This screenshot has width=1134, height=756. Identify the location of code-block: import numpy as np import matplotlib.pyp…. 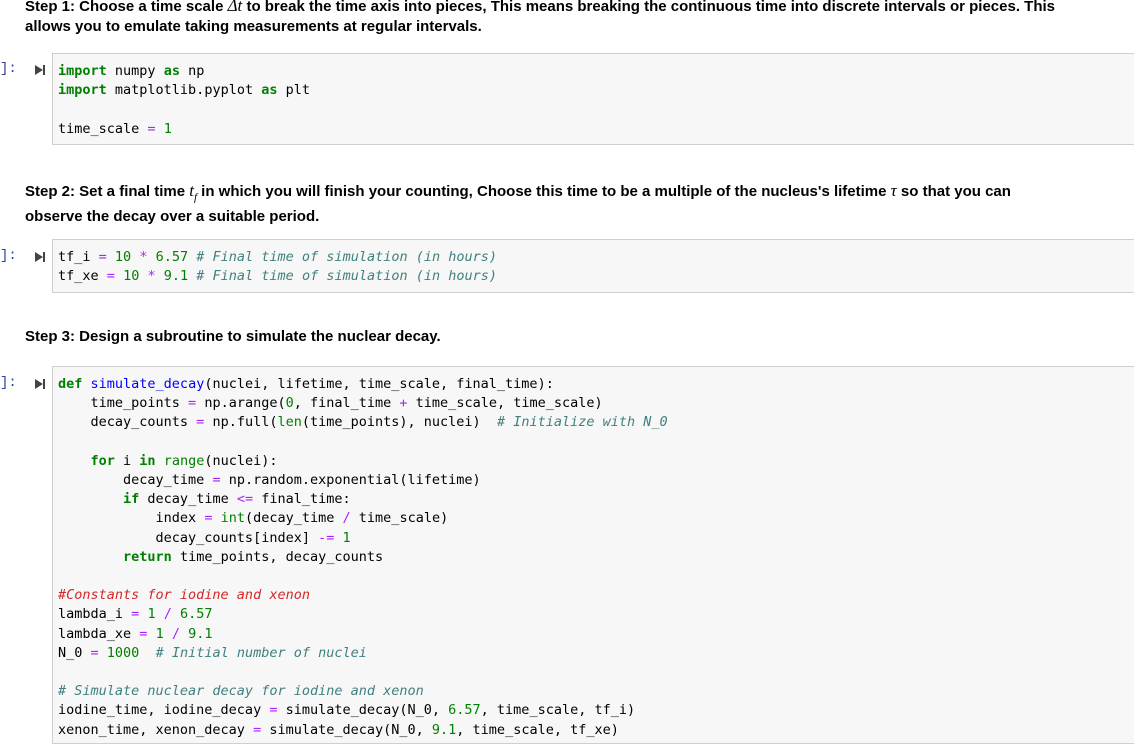
(593, 100).